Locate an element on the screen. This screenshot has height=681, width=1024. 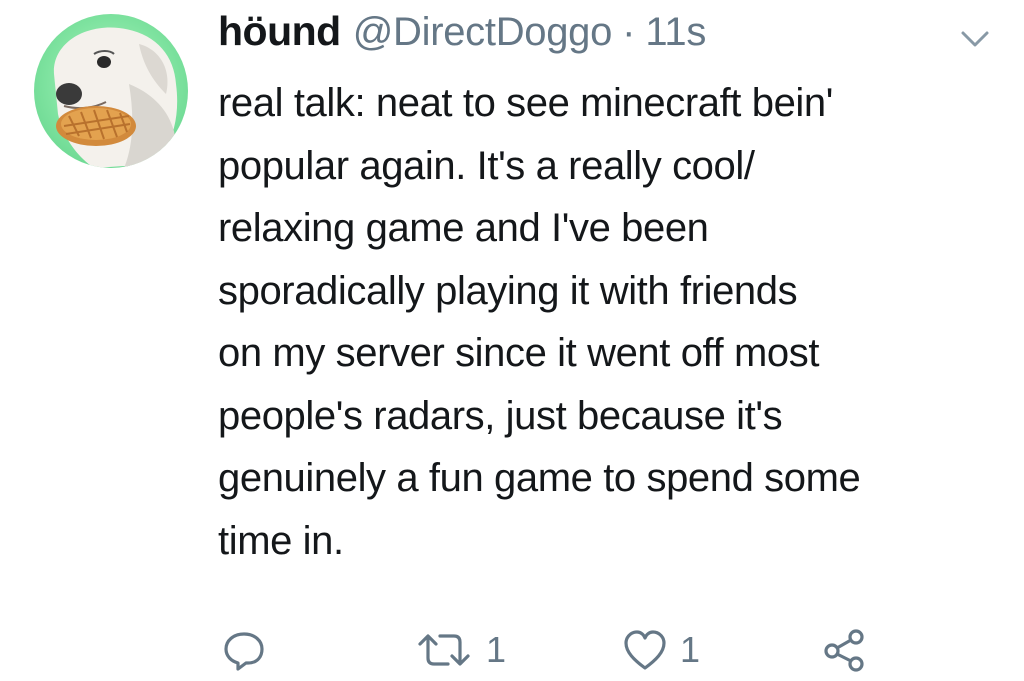
retweet-button: 1 is located at coordinates (460, 650).